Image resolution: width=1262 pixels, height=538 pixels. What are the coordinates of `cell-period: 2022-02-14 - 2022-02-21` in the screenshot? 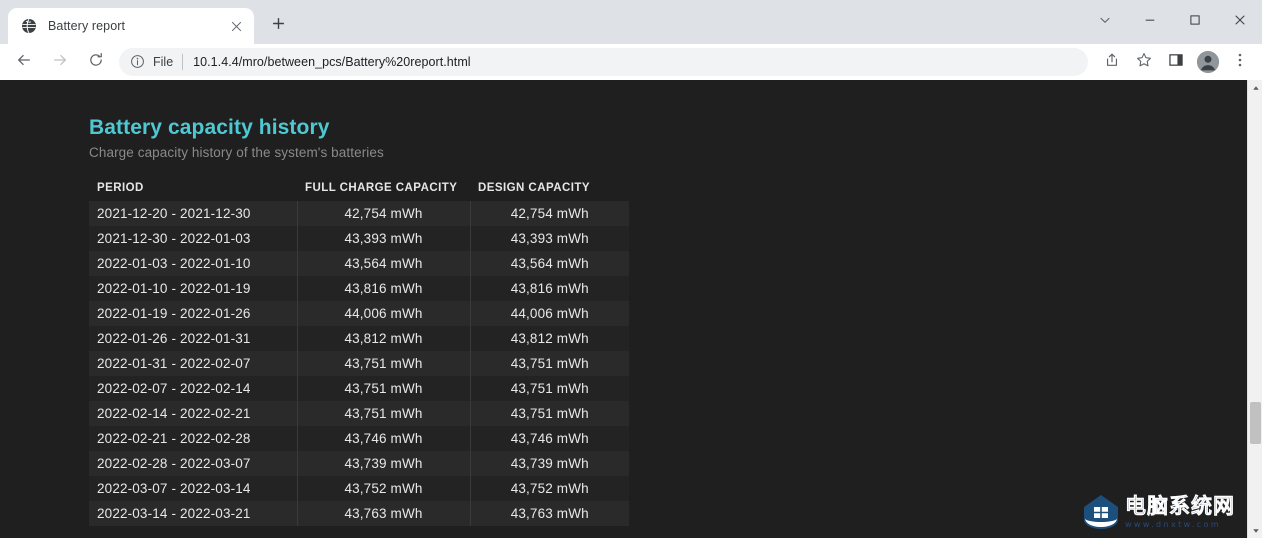 It's located at (193, 413).